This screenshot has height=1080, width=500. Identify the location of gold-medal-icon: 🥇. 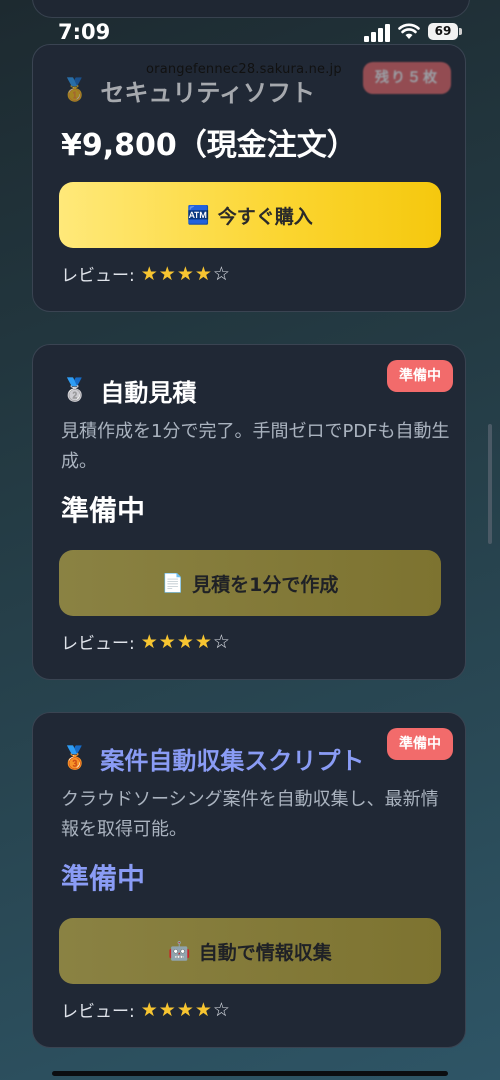
(75, 90).